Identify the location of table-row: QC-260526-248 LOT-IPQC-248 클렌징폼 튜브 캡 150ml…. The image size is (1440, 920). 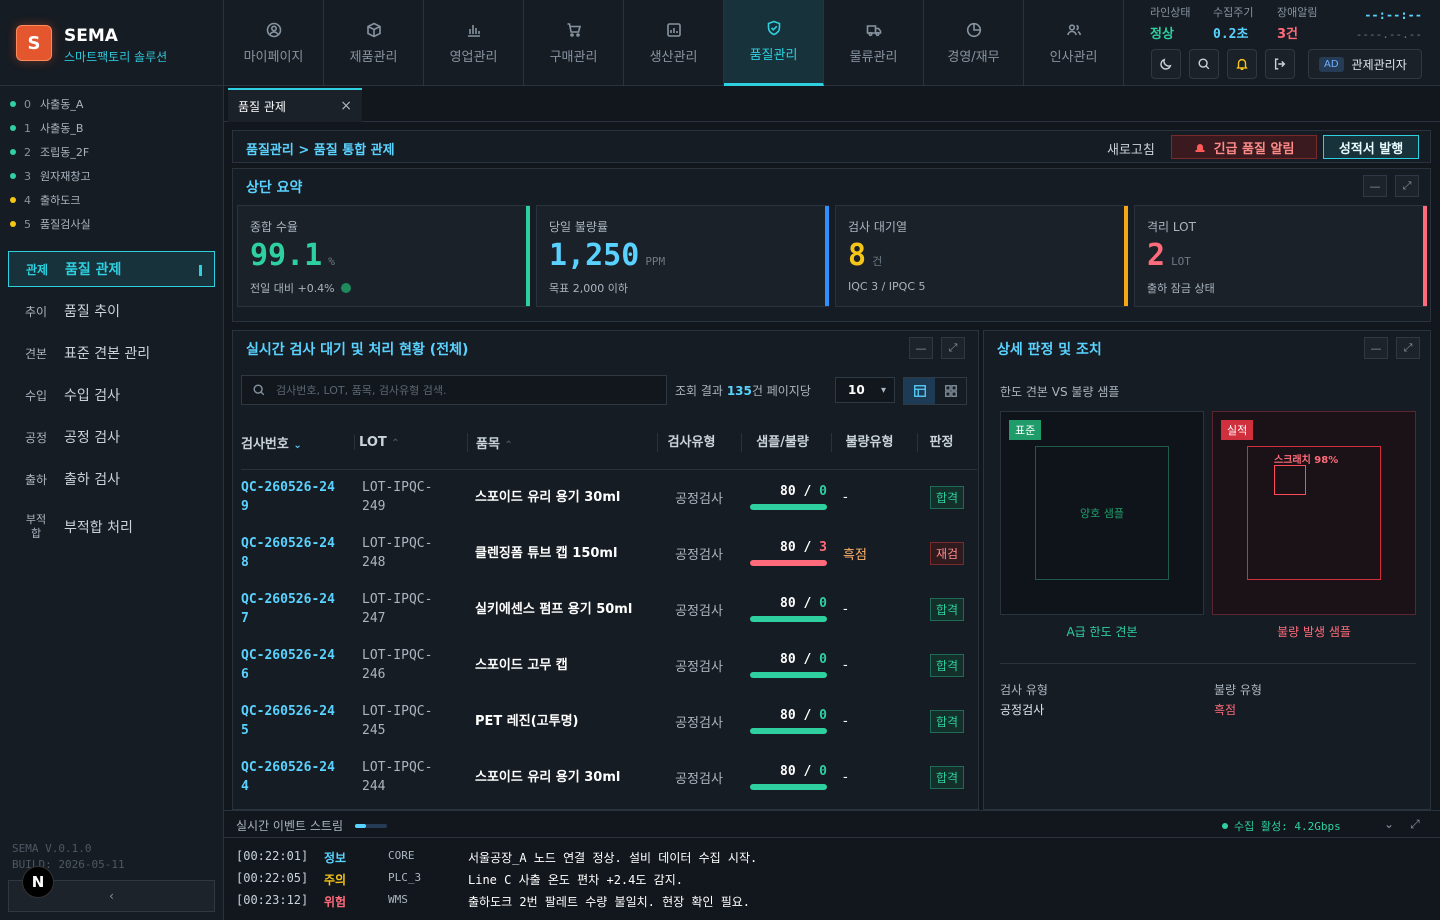
(609, 553).